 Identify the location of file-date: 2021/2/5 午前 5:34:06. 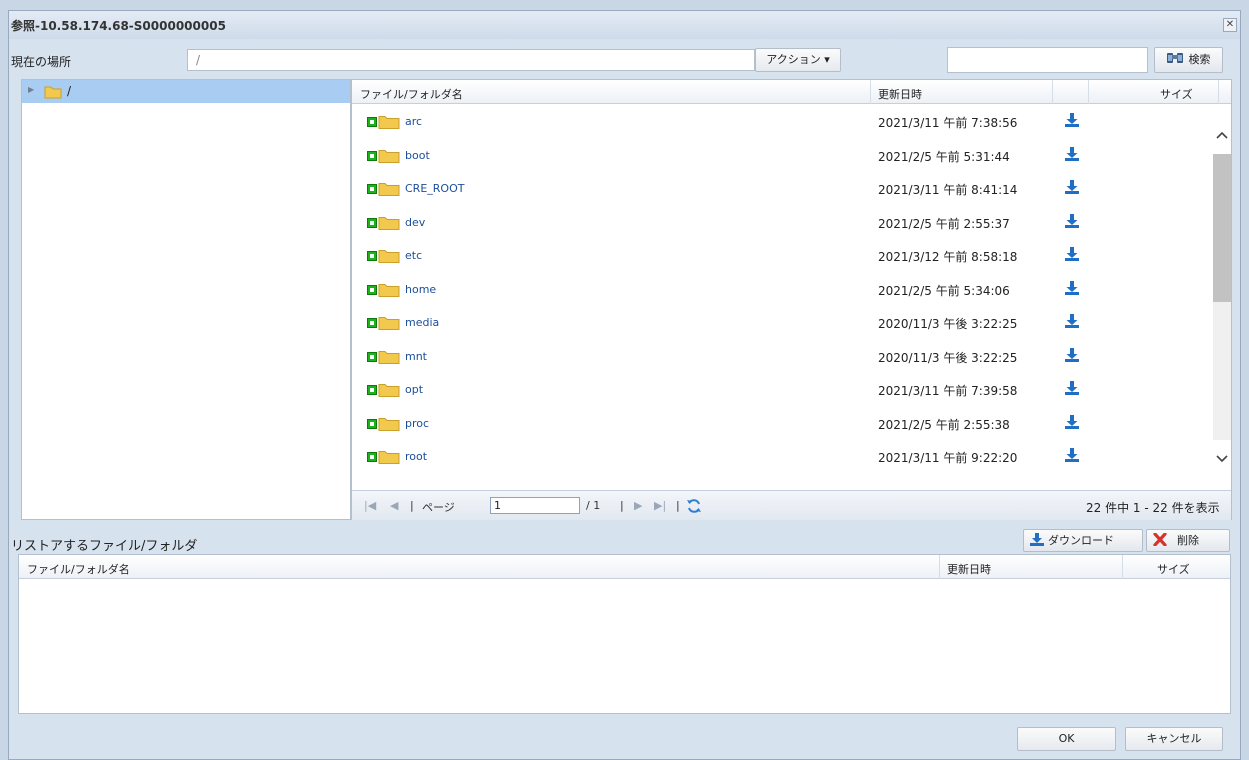
(944, 290).